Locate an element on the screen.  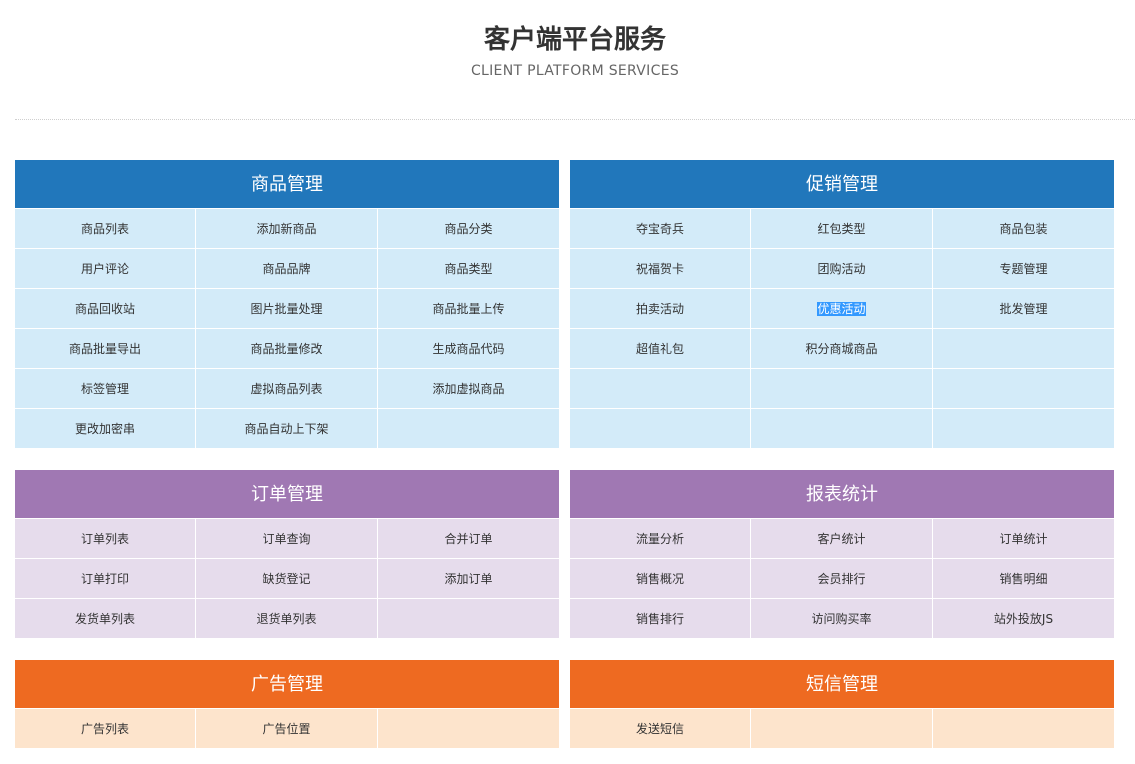
menu-link-label: 图片批量处理 is located at coordinates (286, 309).